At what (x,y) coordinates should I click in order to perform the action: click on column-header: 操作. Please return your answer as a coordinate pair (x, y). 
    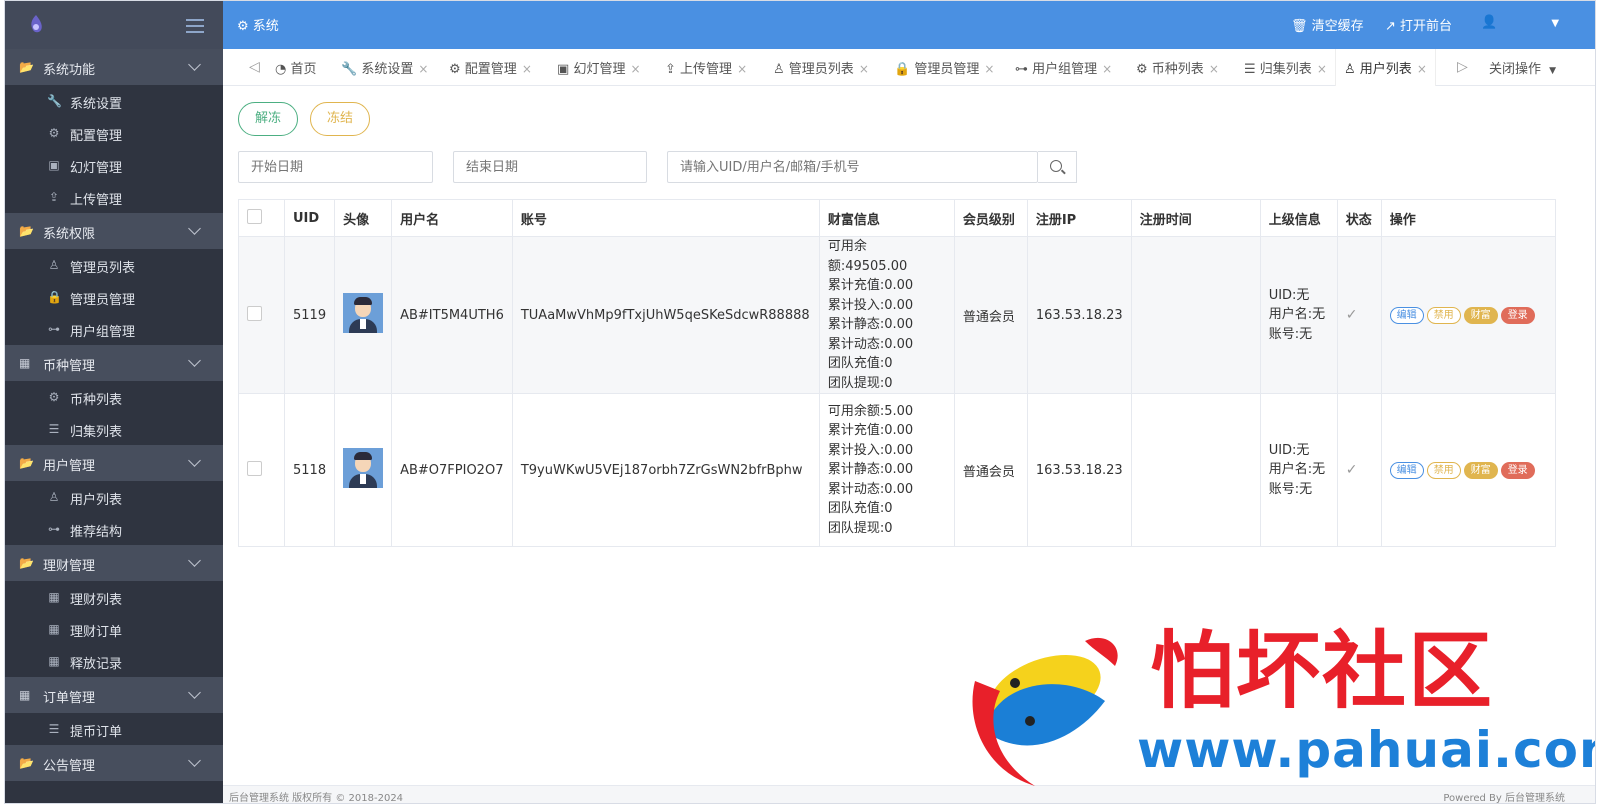
    Looking at the image, I should click on (1468, 218).